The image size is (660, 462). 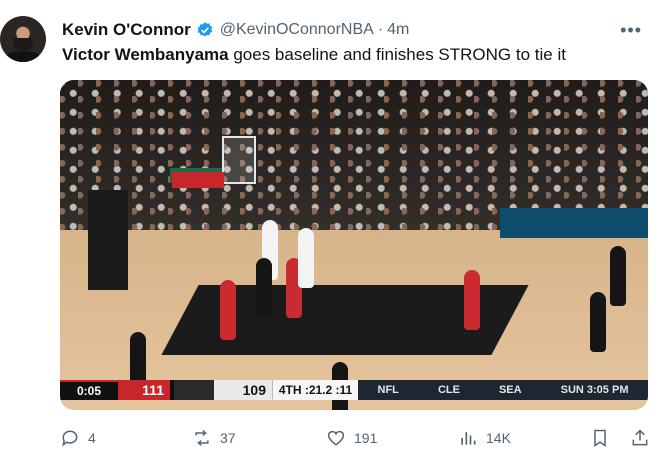 What do you see at coordinates (388, 390) in the screenshot?
I see `ticker-item: NFL` at bounding box center [388, 390].